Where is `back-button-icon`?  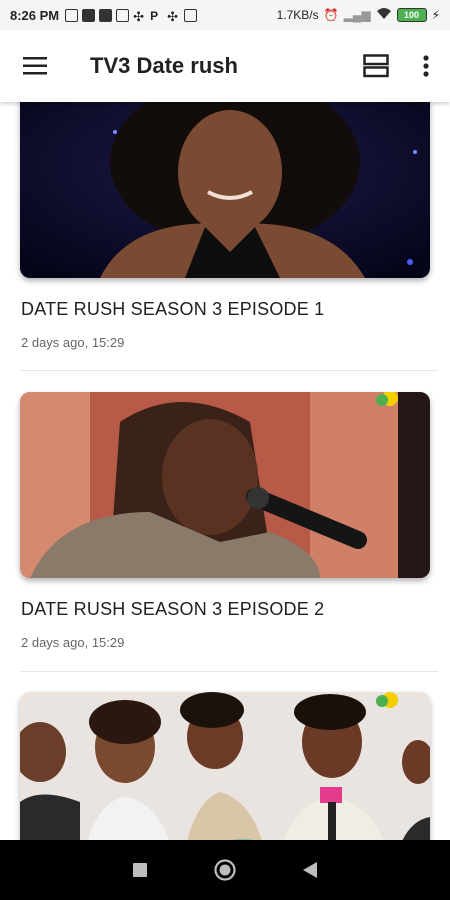
back-button-icon is located at coordinates (310, 870).